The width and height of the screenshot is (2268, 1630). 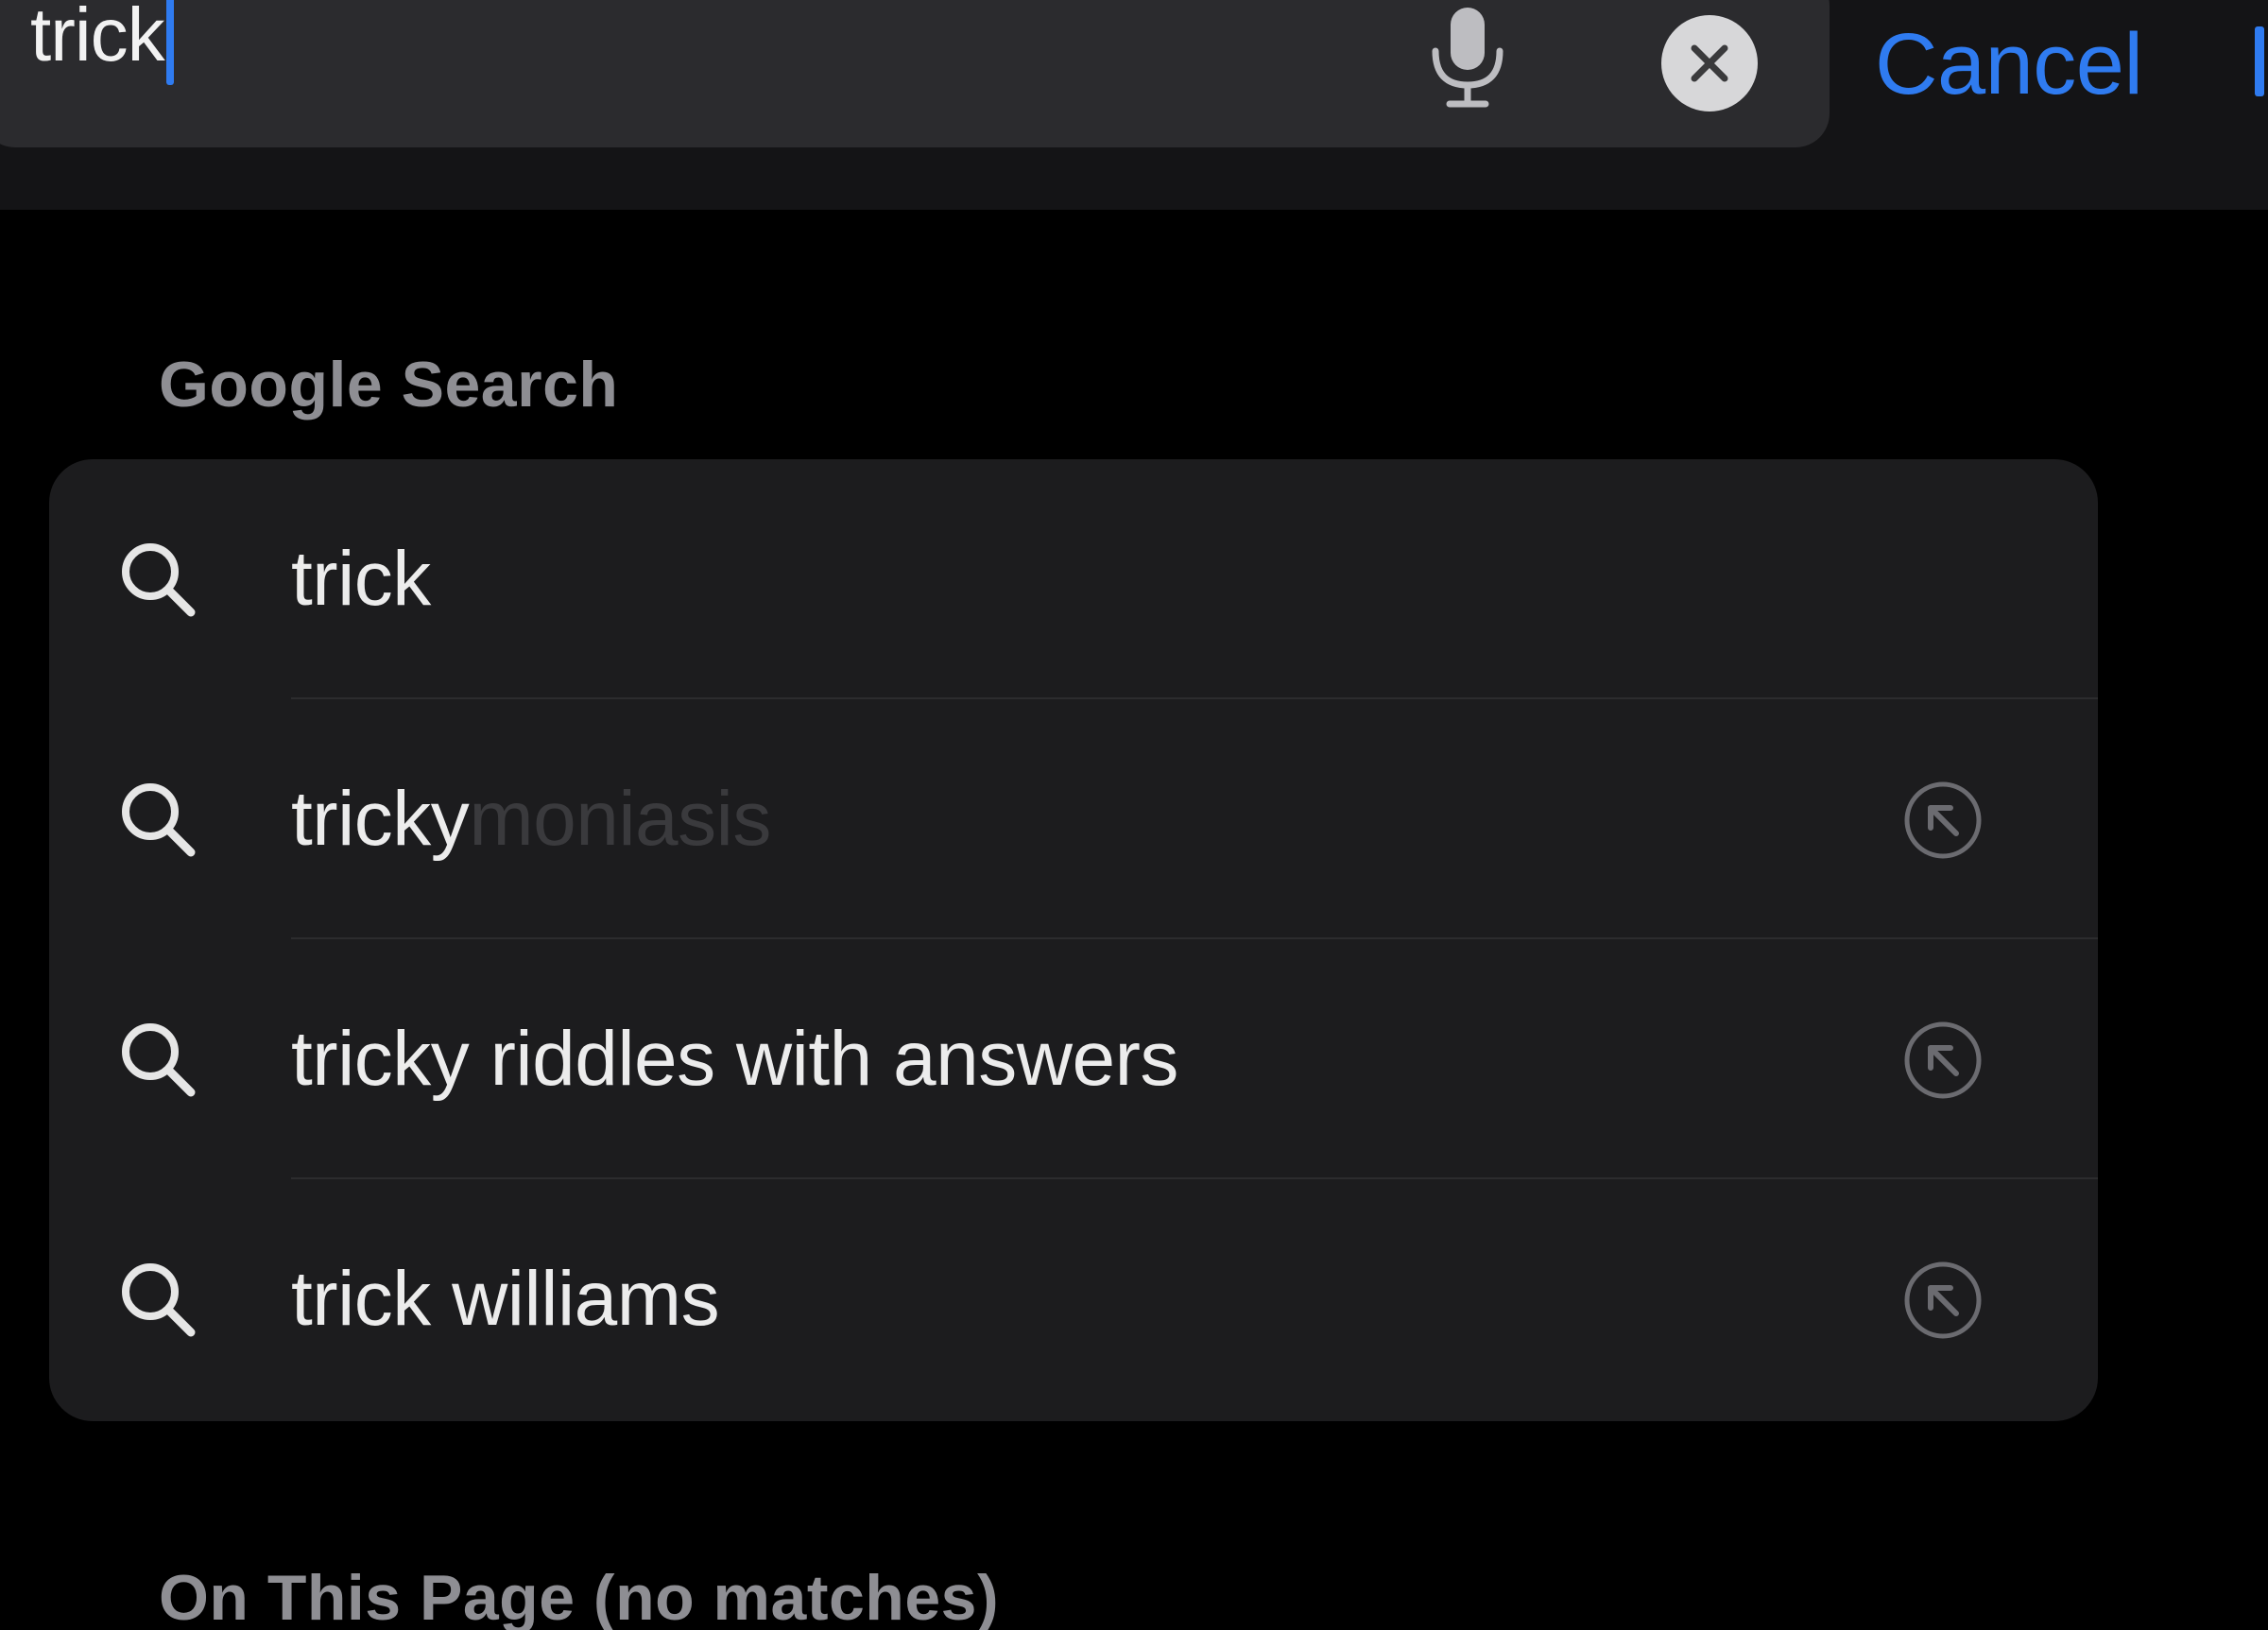 I want to click on suggestion-label: tricky riddles with answers, so click(x=734, y=1059).